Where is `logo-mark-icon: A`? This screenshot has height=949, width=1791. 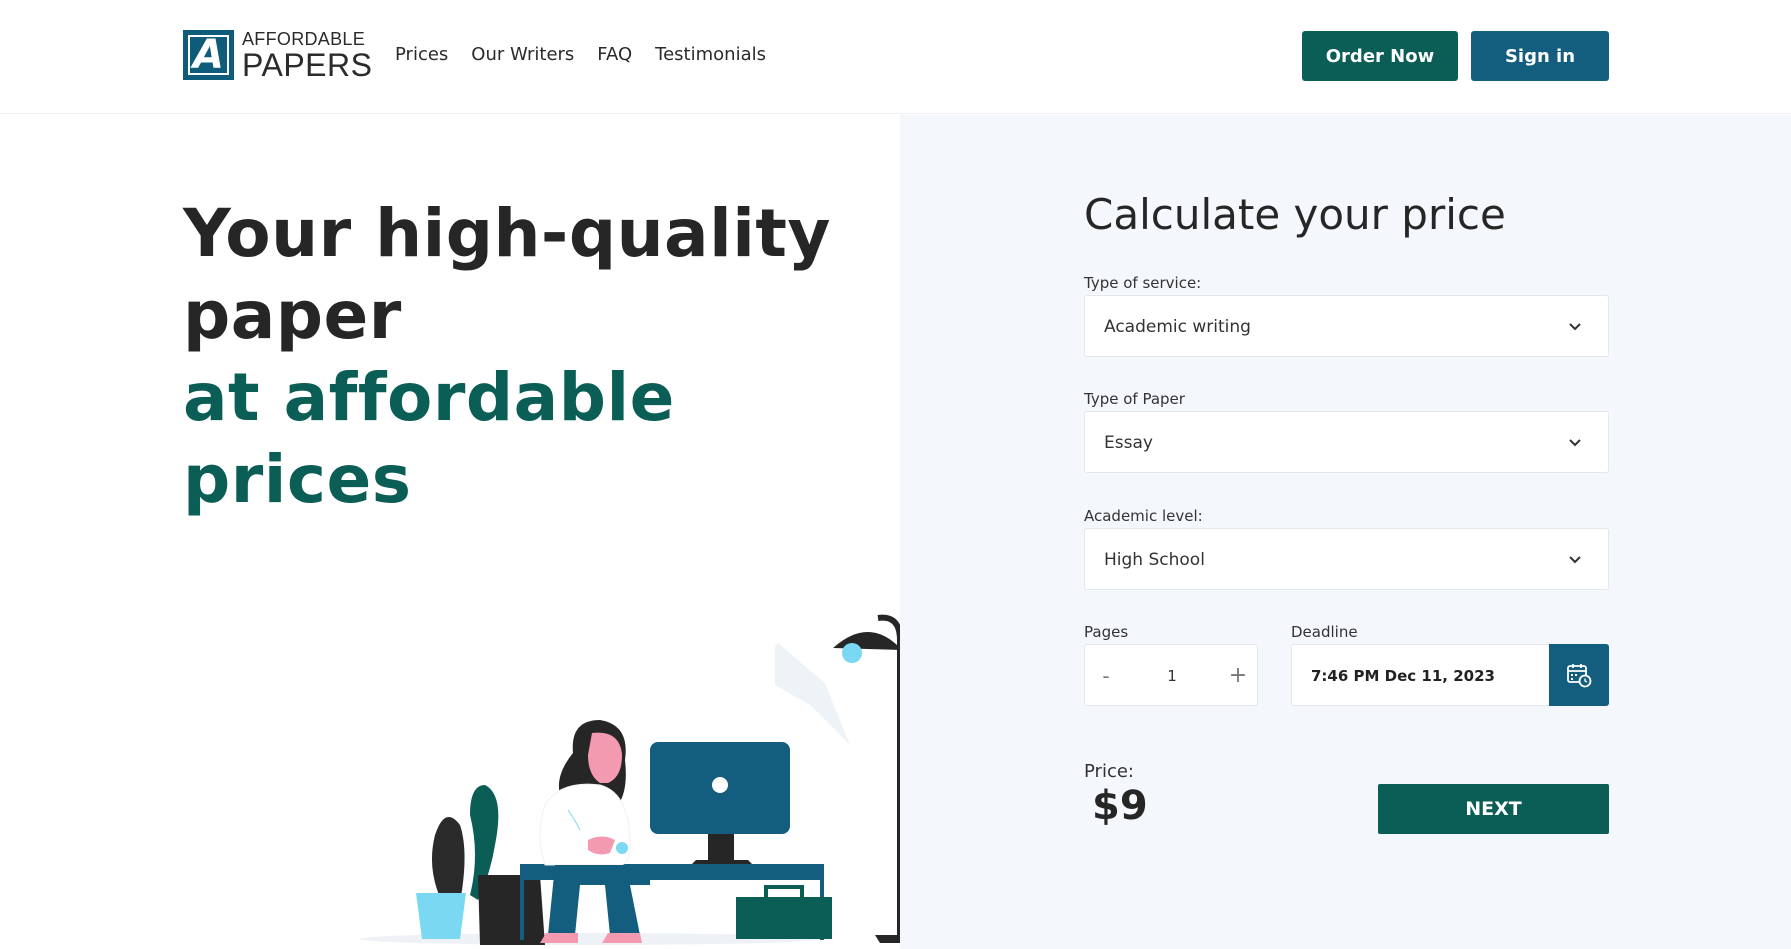
logo-mark-icon: A is located at coordinates (208, 55).